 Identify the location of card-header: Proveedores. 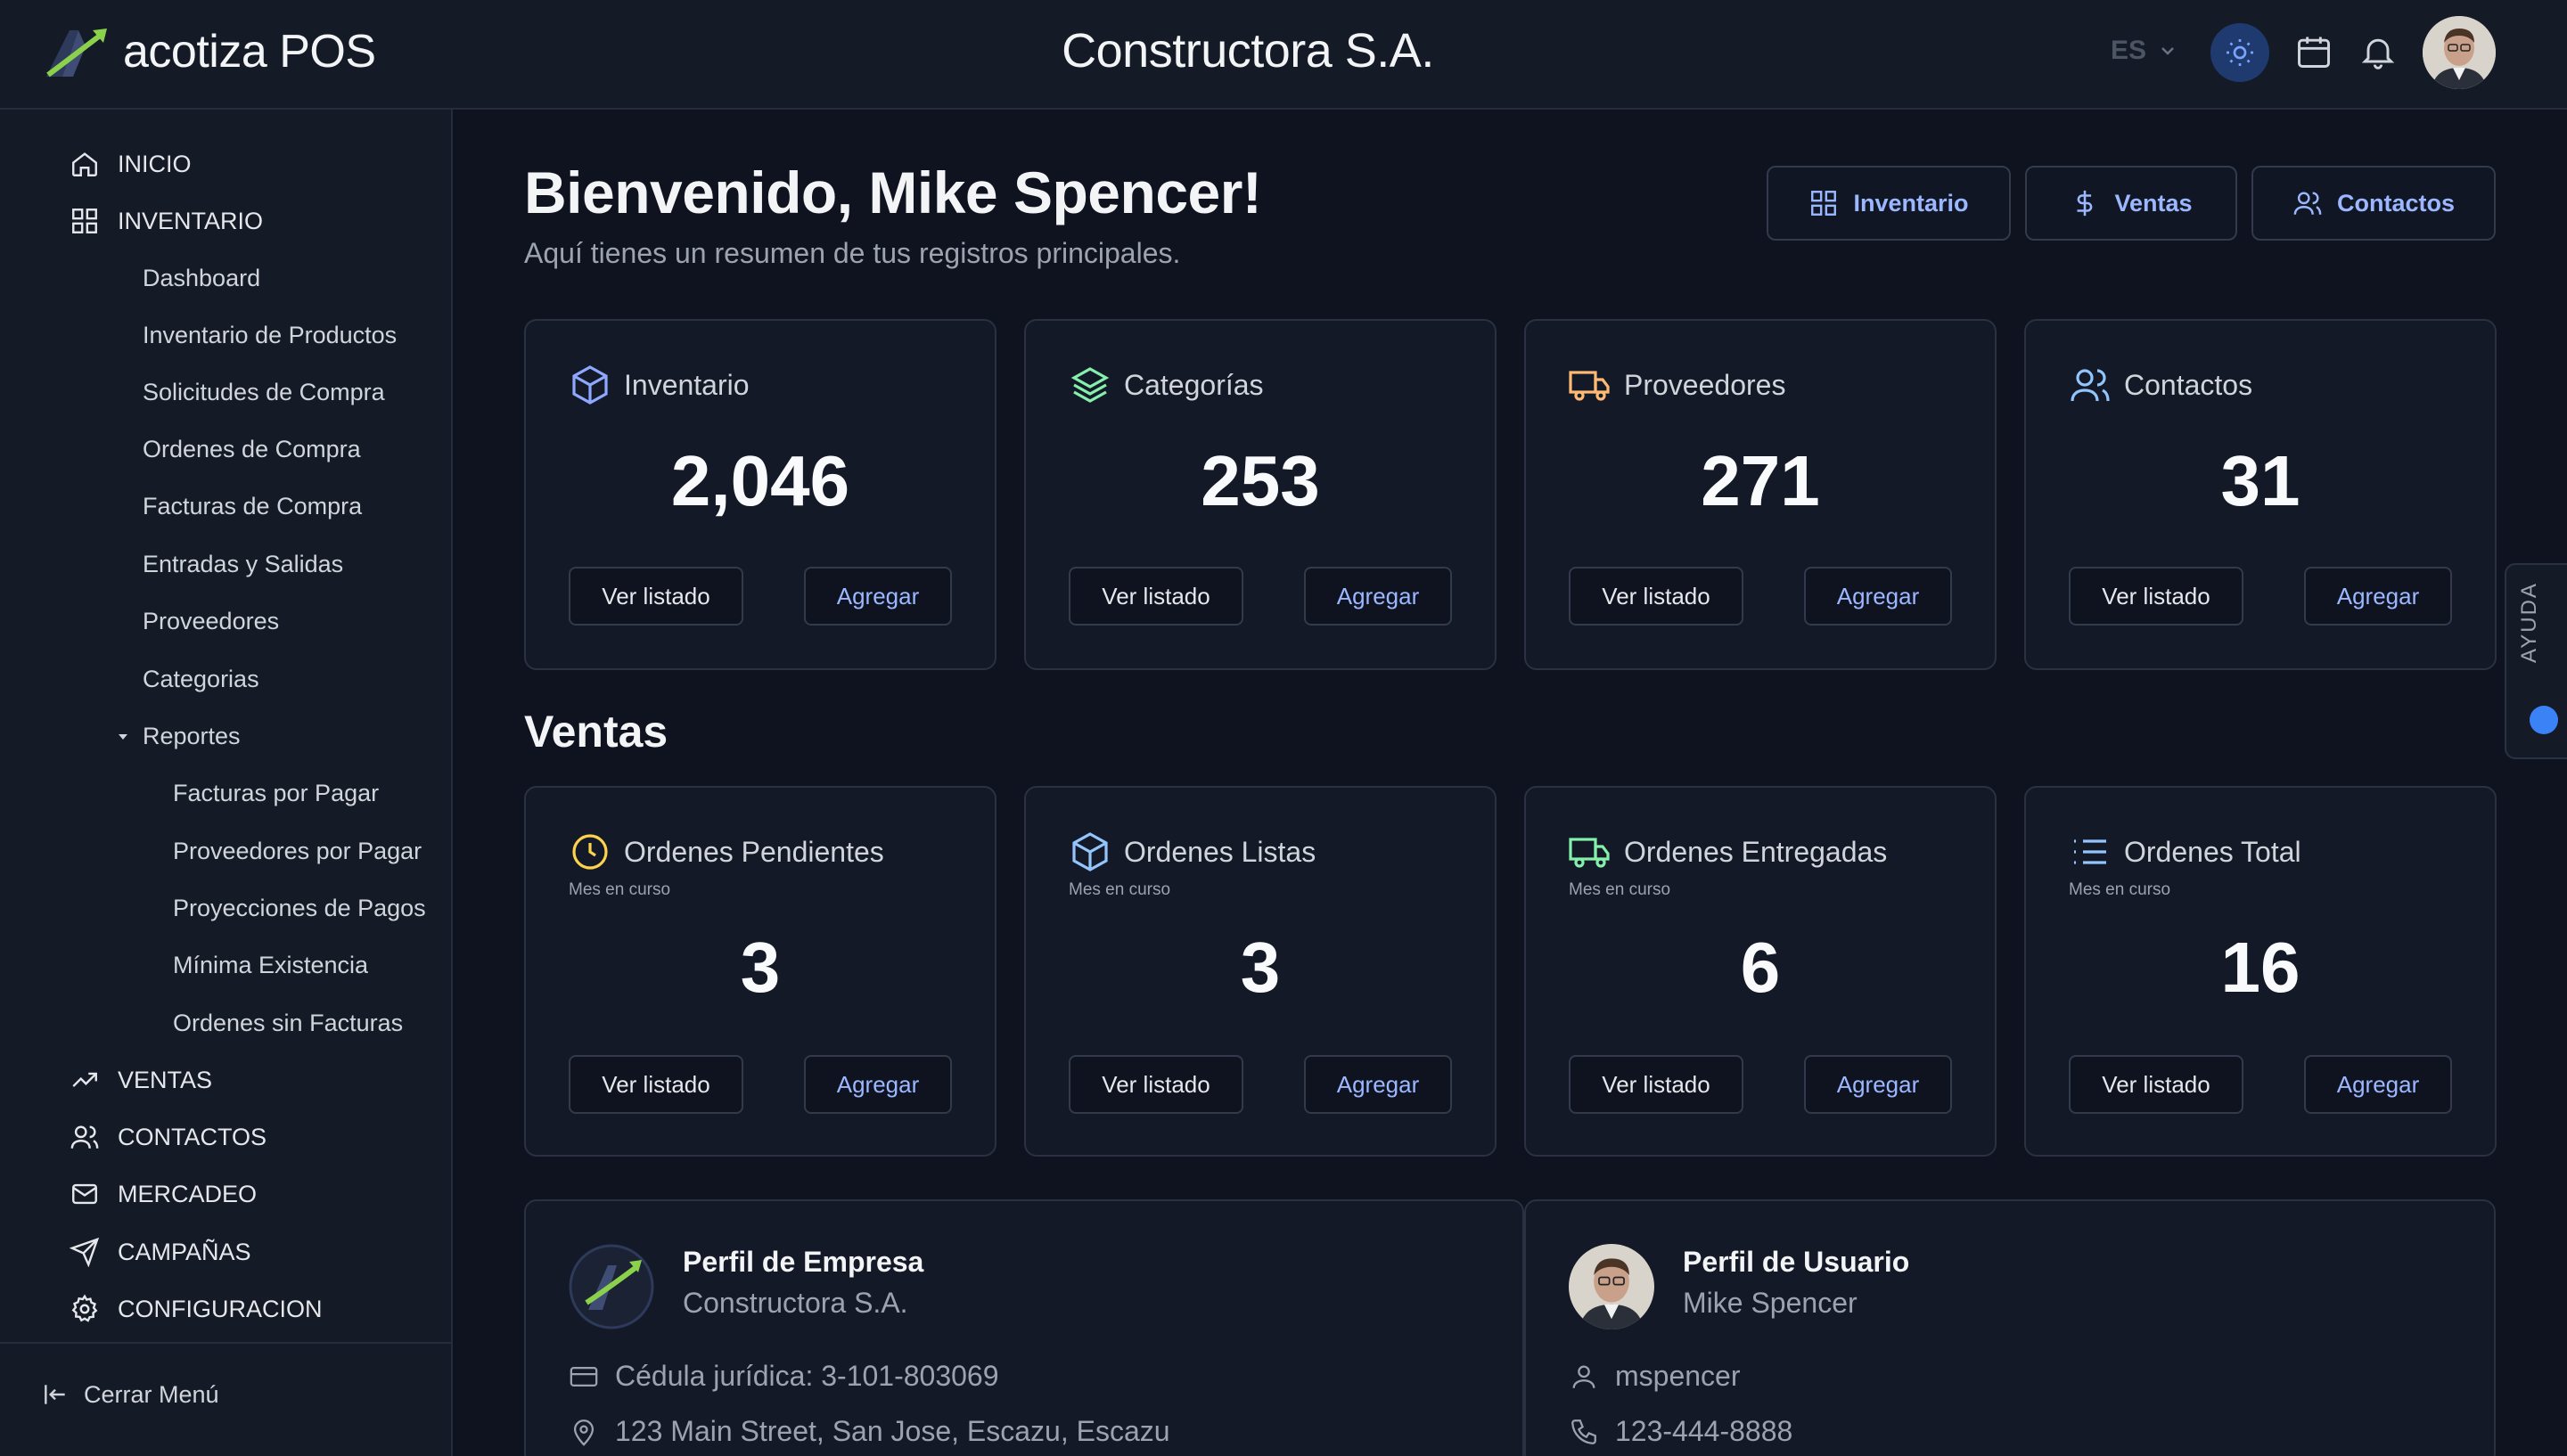
(1677, 385).